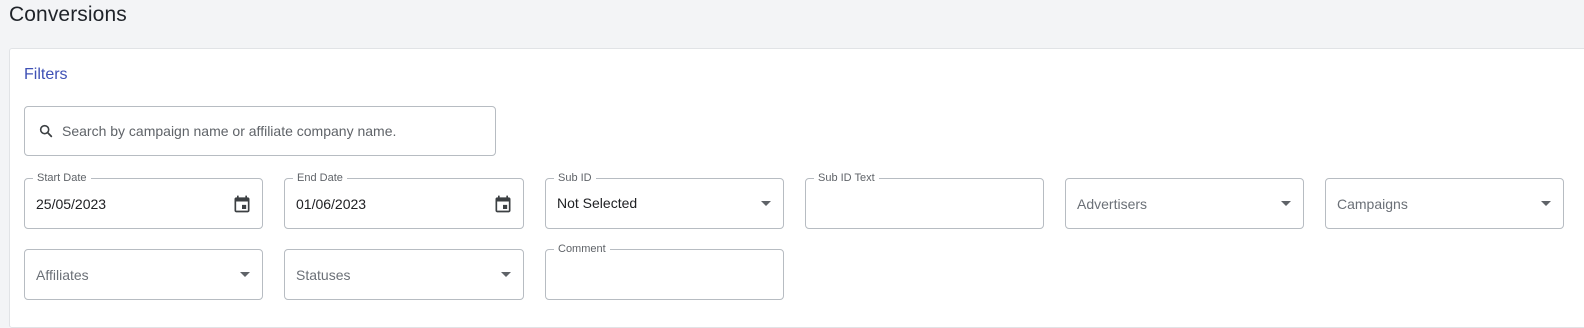  Describe the element at coordinates (62, 275) in the screenshot. I see `affiliates-placeholder: Affiliates` at that location.